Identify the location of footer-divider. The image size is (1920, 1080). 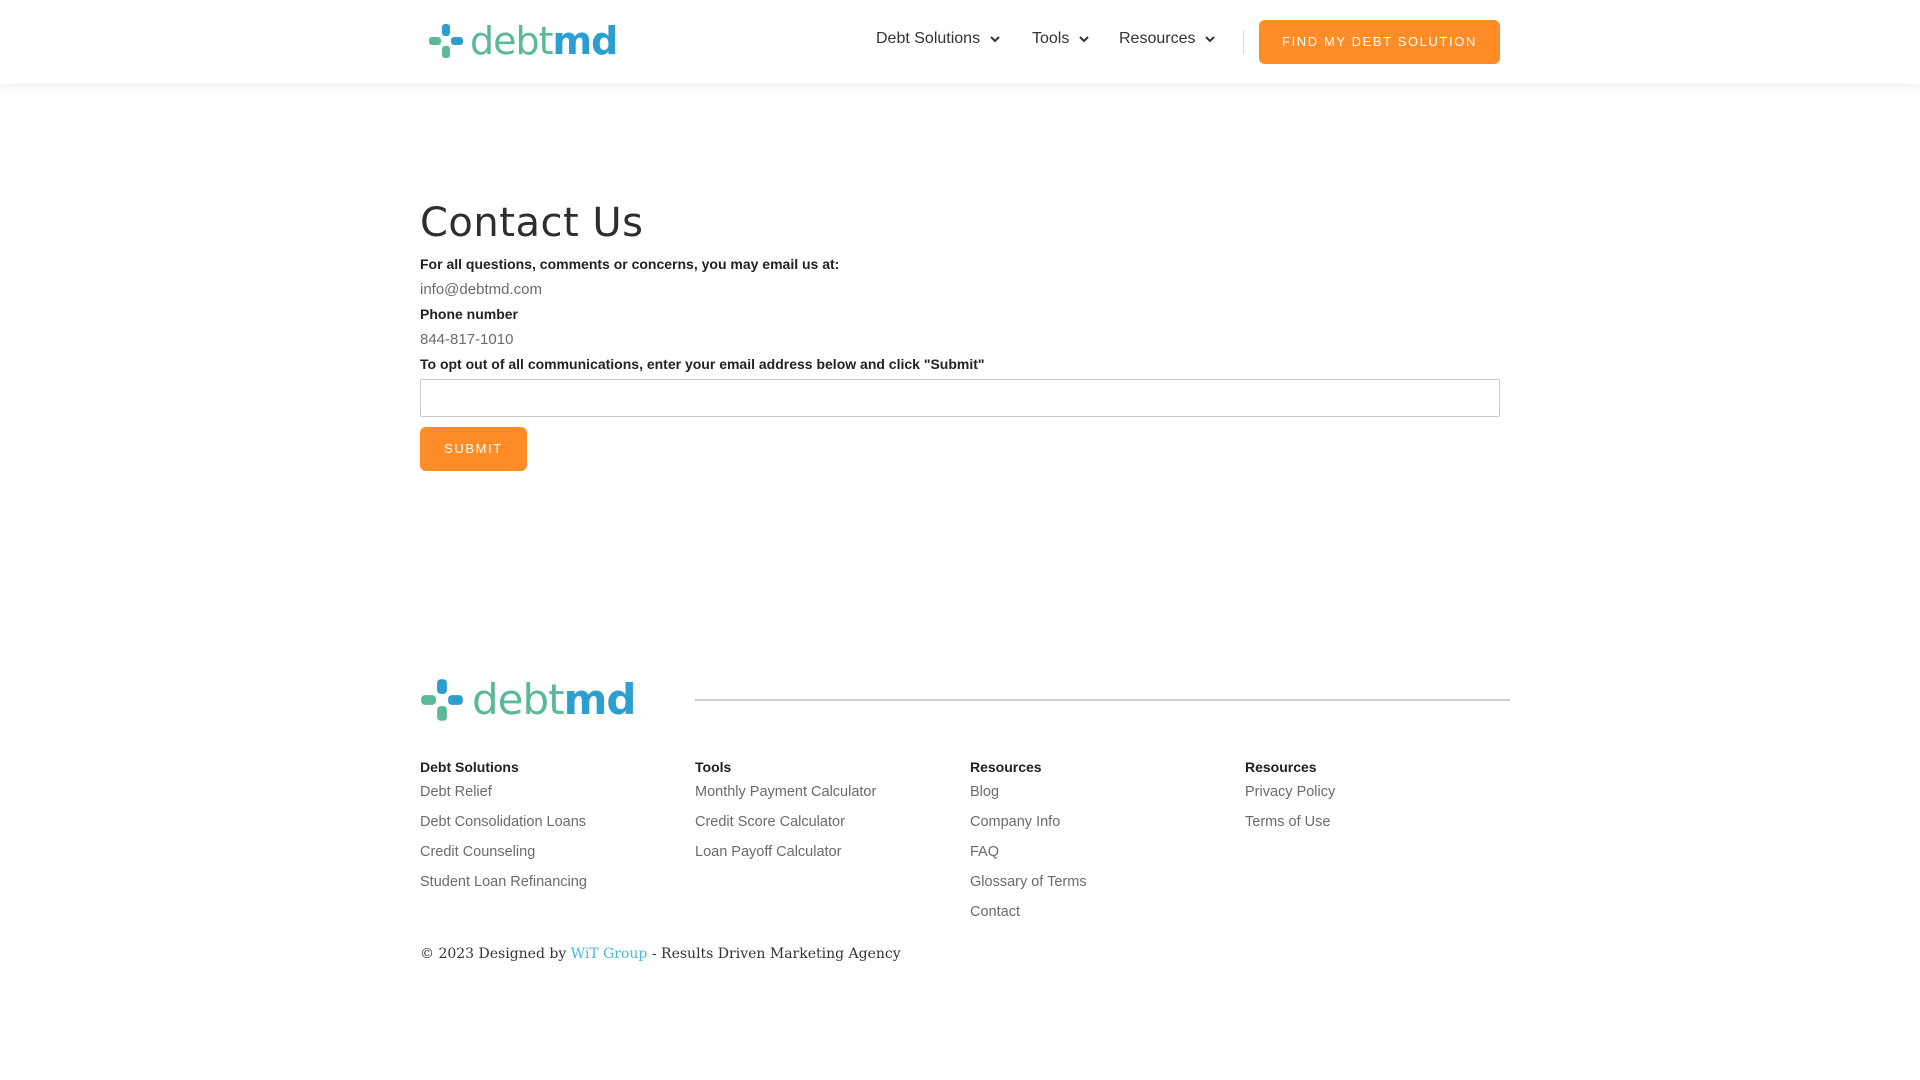
(1102, 700).